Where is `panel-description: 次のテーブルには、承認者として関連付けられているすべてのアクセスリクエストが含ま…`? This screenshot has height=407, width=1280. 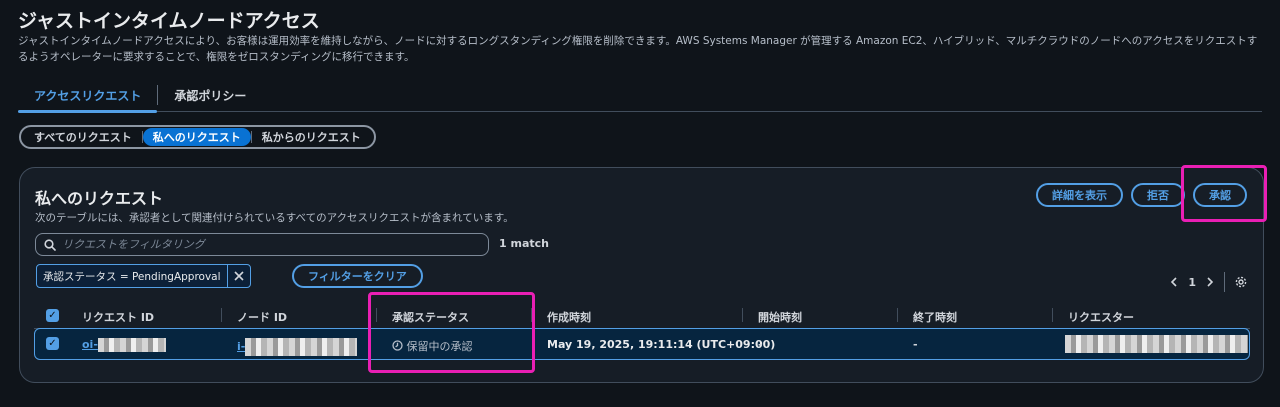
panel-description: 次のテーブルには、承認者として関連付けられているすべてのアクセスリクエストが含ま… is located at coordinates (274, 218).